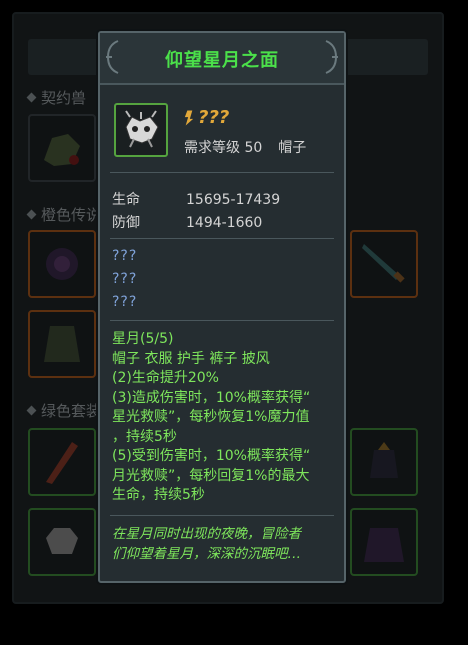  What do you see at coordinates (211, 475) in the screenshot?
I see `set-bonus-line: 月光救赎”，每秒回复1%的最大` at bounding box center [211, 475].